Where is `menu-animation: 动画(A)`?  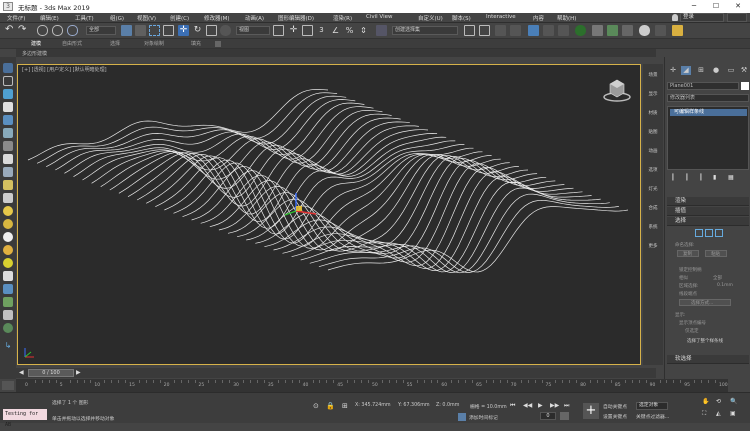
menu-animation: 动画(A) is located at coordinates (254, 18).